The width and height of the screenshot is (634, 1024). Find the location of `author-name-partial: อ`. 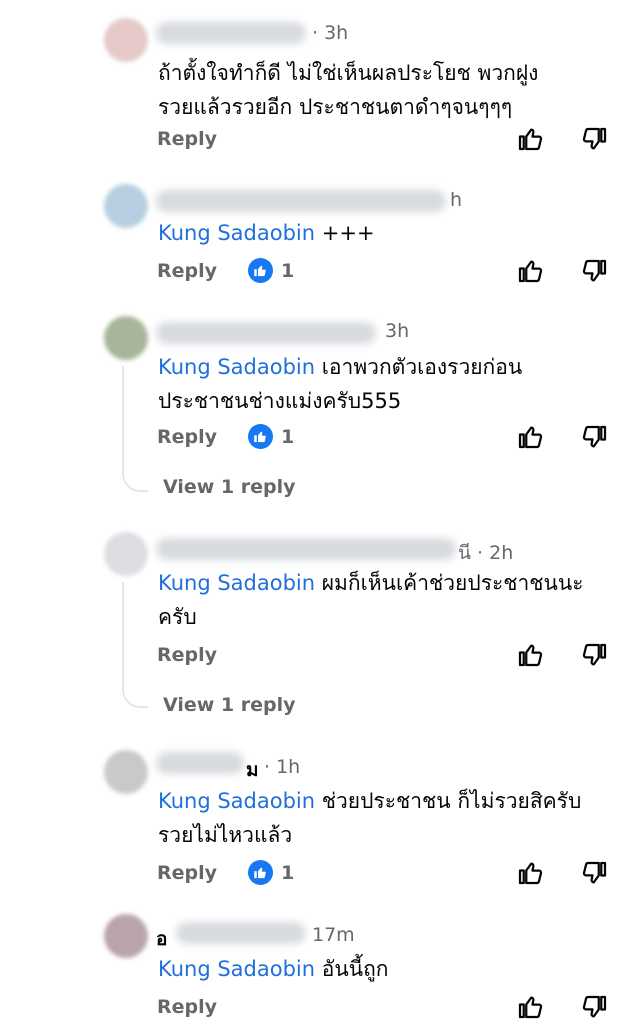

author-name-partial: อ is located at coordinates (161, 939).